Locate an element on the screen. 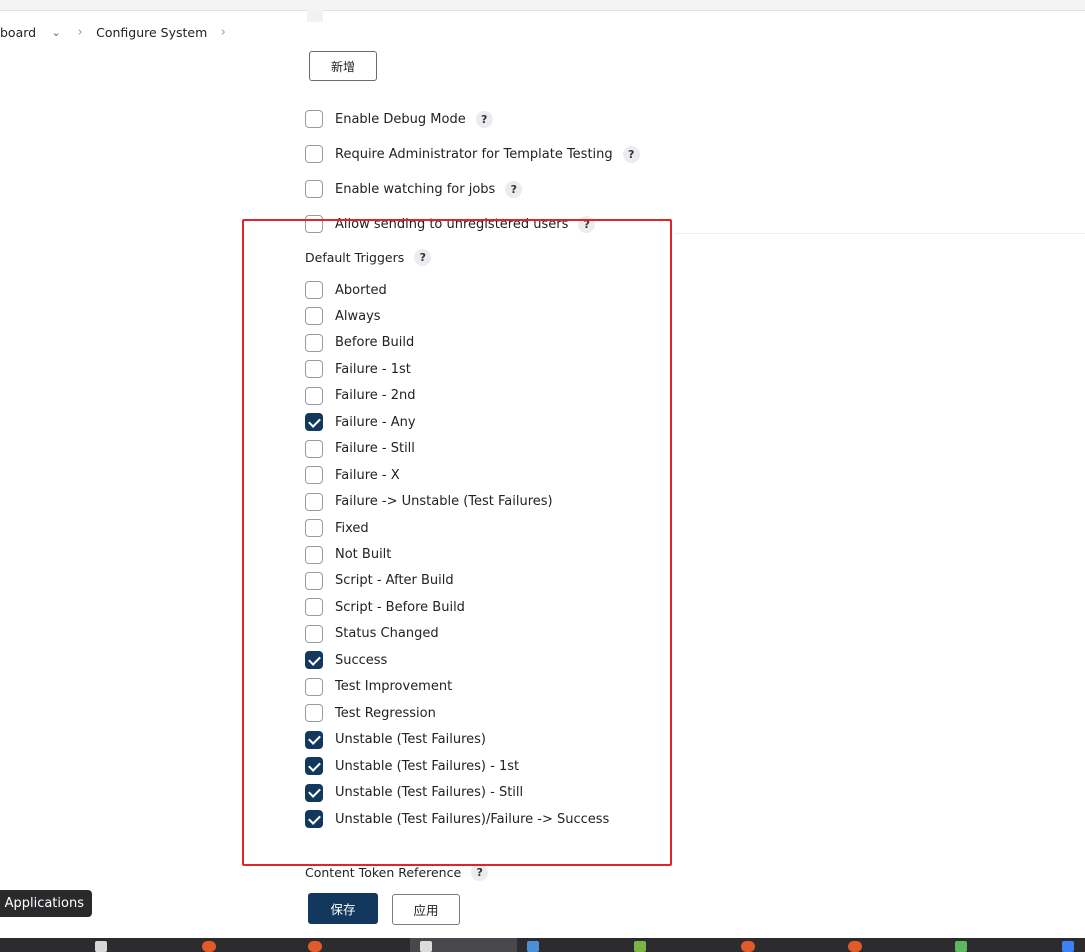  trigger-row: Failure - 1st is located at coordinates (358, 369).